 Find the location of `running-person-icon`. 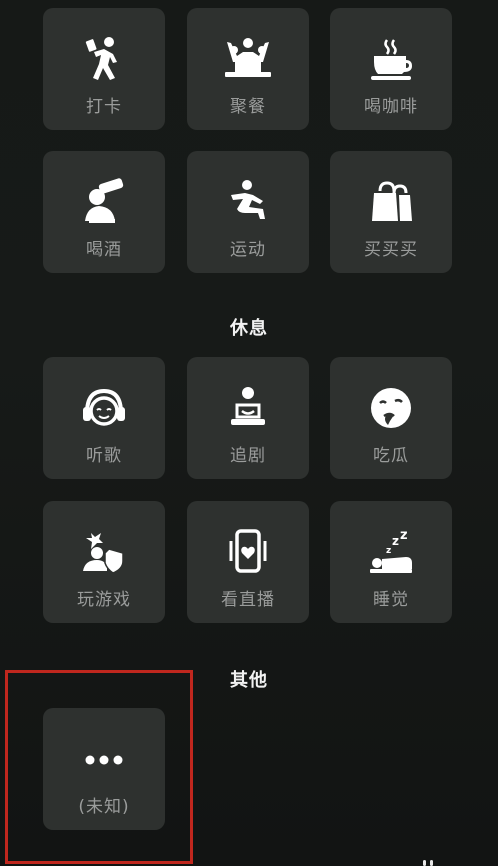

running-person-icon is located at coordinates (248, 202).